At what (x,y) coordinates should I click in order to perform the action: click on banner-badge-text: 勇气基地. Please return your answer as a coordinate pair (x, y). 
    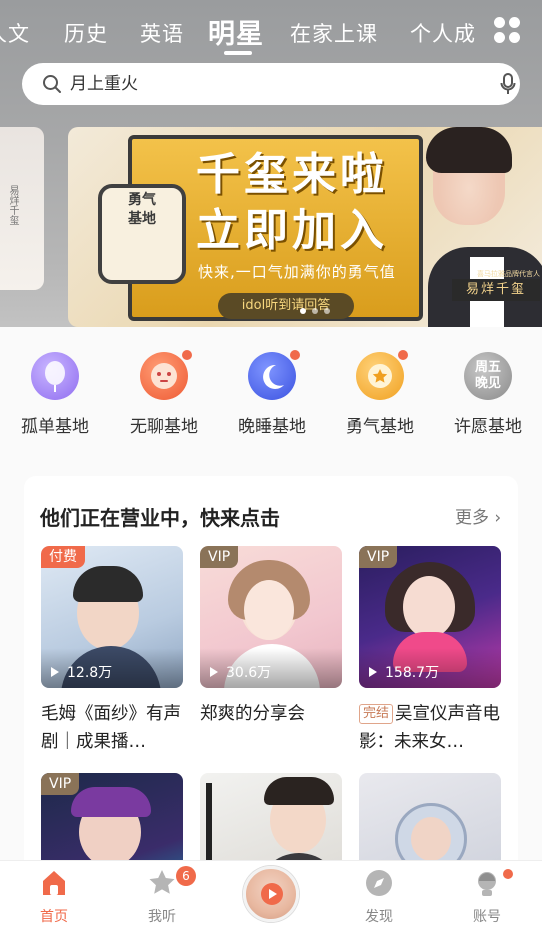
    Looking at the image, I should click on (142, 209).